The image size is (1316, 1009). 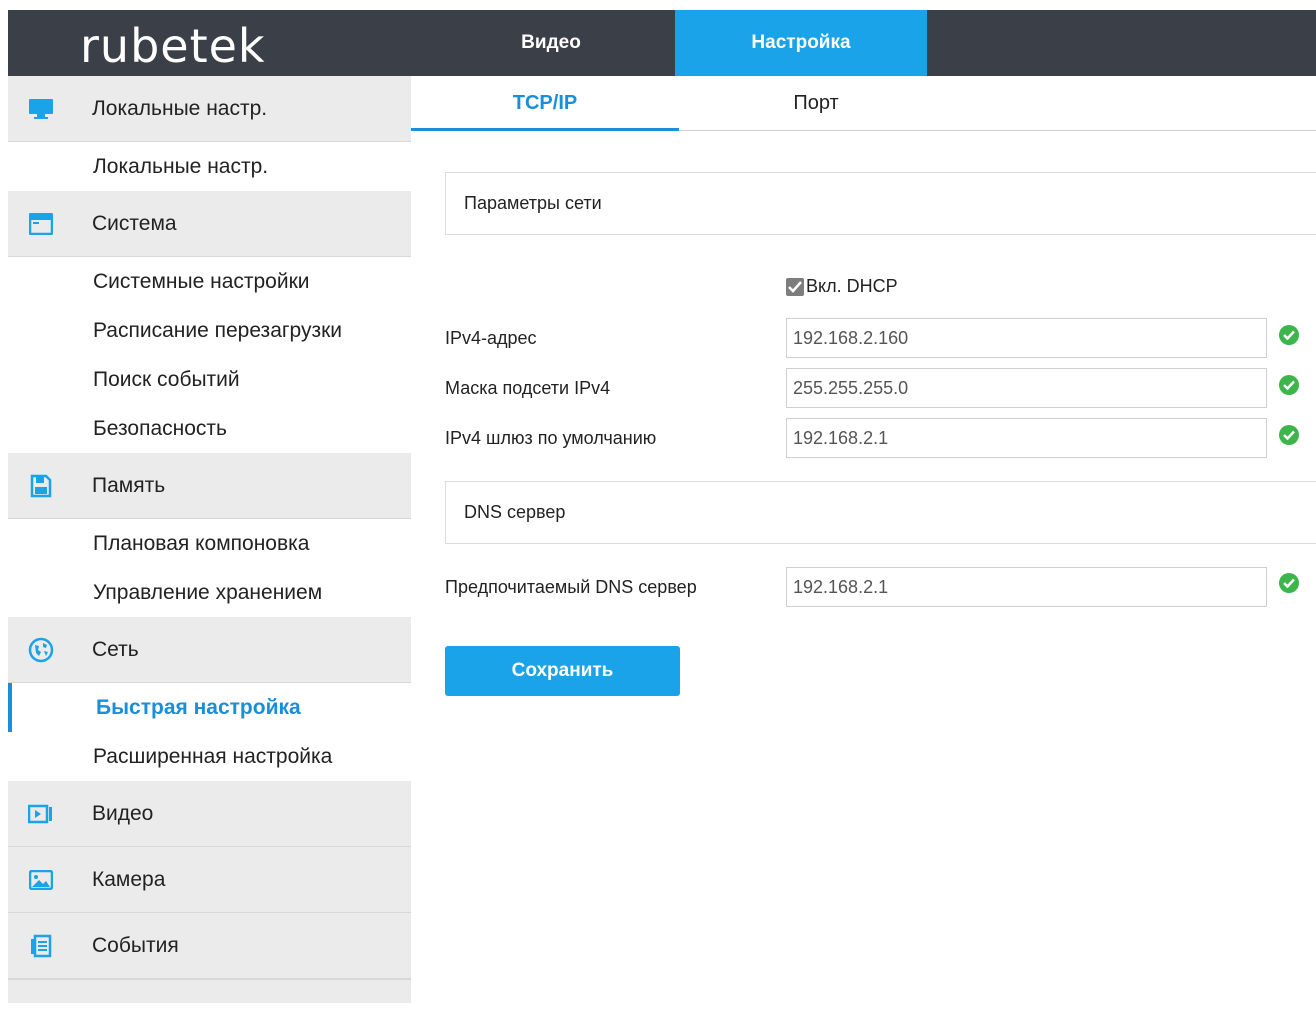 What do you see at coordinates (209, 166) in the screenshot?
I see `sidebar-item-local-settings: Локальные настр.` at bounding box center [209, 166].